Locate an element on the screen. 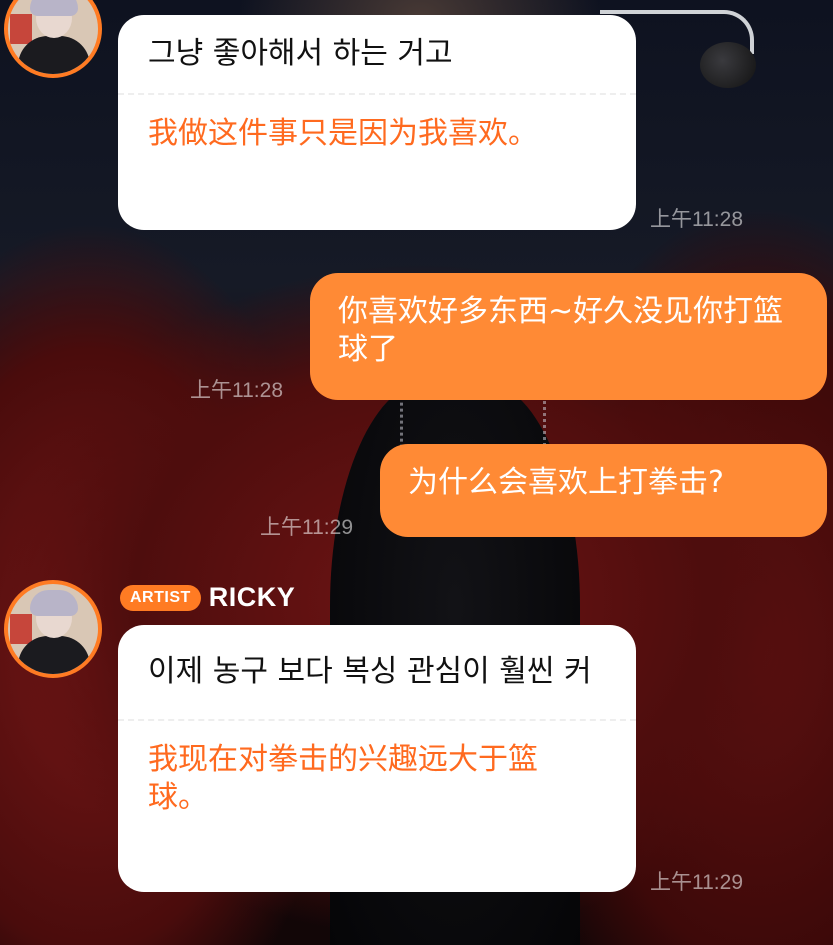 The image size is (833, 945). outgoing-message-bubble: 为什么会喜欢上打拳击? is located at coordinates (603, 490).